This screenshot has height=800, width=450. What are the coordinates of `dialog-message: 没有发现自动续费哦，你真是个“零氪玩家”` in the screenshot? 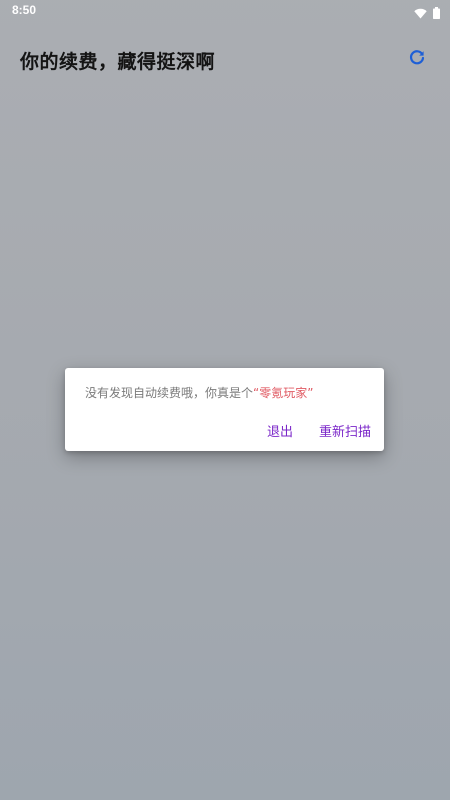 It's located at (199, 392).